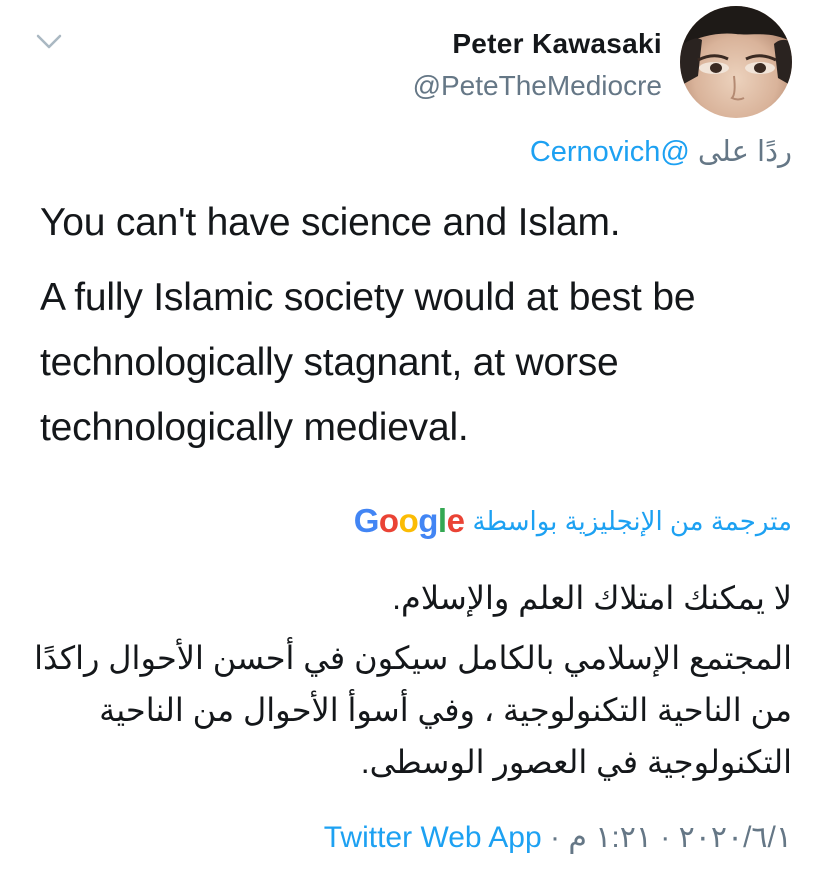 The image size is (828, 881). Describe the element at coordinates (537, 44) in the screenshot. I see `author-name: Peter Kawasaki` at that location.